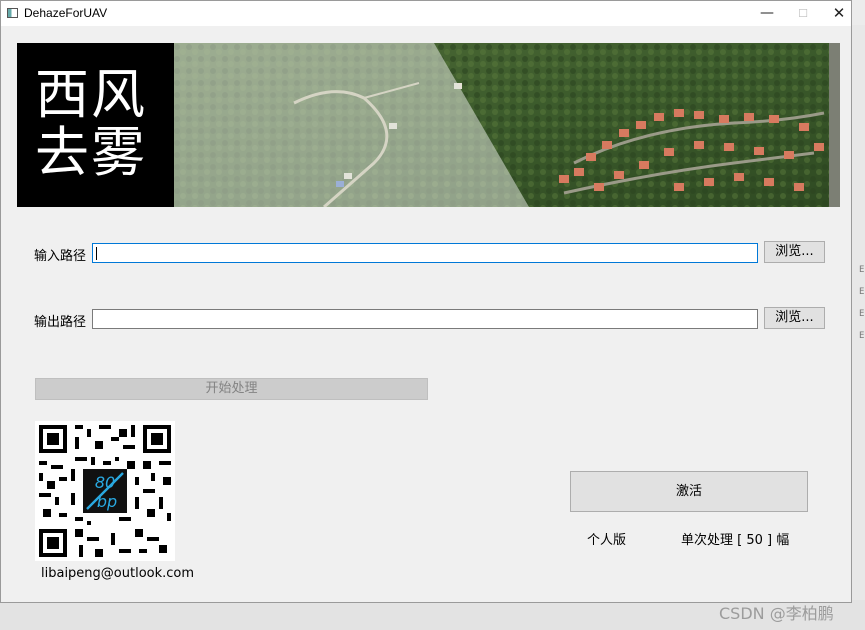 The height and width of the screenshot is (630, 865). What do you see at coordinates (231, 389) in the screenshot?
I see `start-processing-button: 开始处理` at bounding box center [231, 389].